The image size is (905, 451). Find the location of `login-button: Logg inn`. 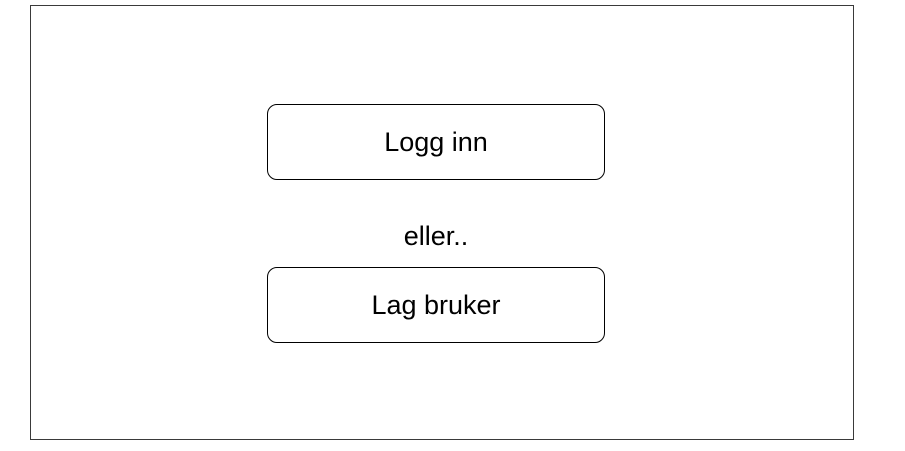

login-button: Logg inn is located at coordinates (436, 142).